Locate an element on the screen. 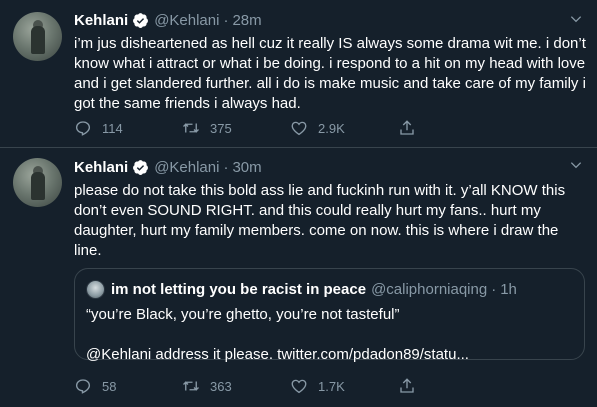  like-count: 2.9K is located at coordinates (331, 128).